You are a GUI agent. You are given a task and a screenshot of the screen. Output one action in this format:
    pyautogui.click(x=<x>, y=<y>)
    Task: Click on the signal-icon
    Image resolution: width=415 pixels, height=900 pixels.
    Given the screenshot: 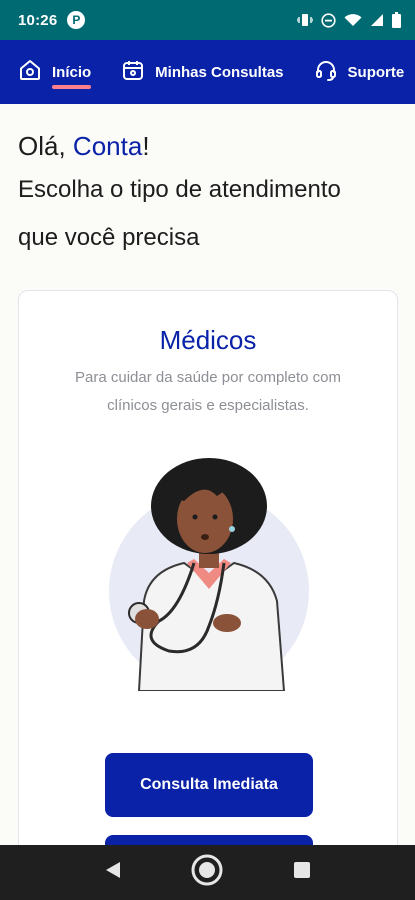 What is the action you would take?
    pyautogui.click(x=377, y=20)
    